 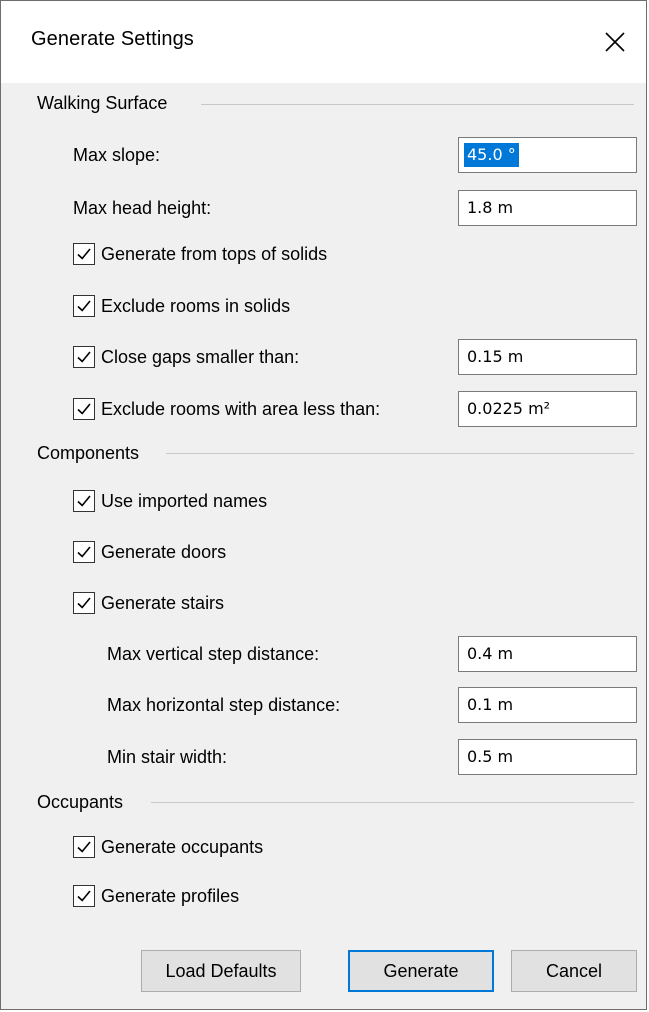 What do you see at coordinates (184, 500) in the screenshot?
I see `checkbox-label: Use imported names` at bounding box center [184, 500].